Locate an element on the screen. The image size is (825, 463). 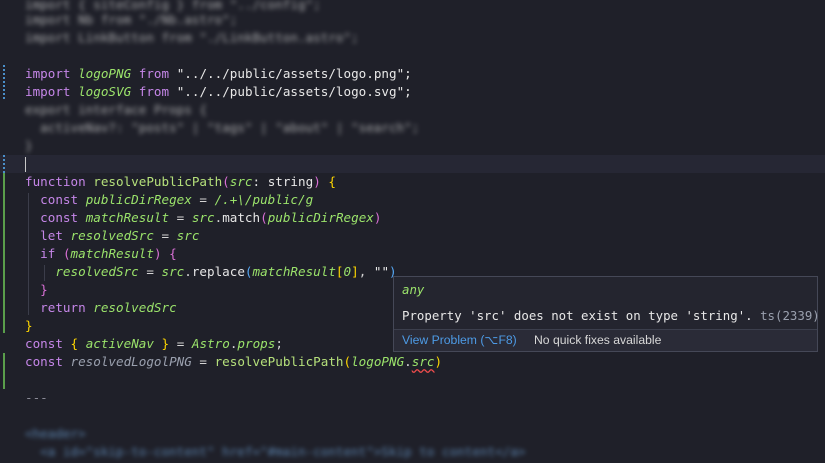
code-line-if: if (matchResult) { is located at coordinates (108, 253).